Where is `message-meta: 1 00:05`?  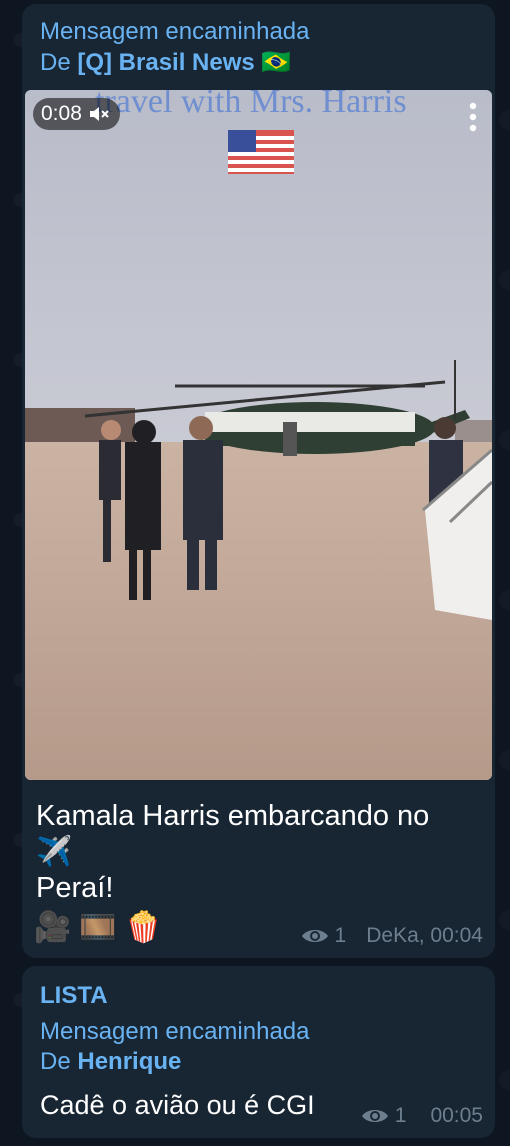 message-meta: 1 00:05 is located at coordinates (422, 1116).